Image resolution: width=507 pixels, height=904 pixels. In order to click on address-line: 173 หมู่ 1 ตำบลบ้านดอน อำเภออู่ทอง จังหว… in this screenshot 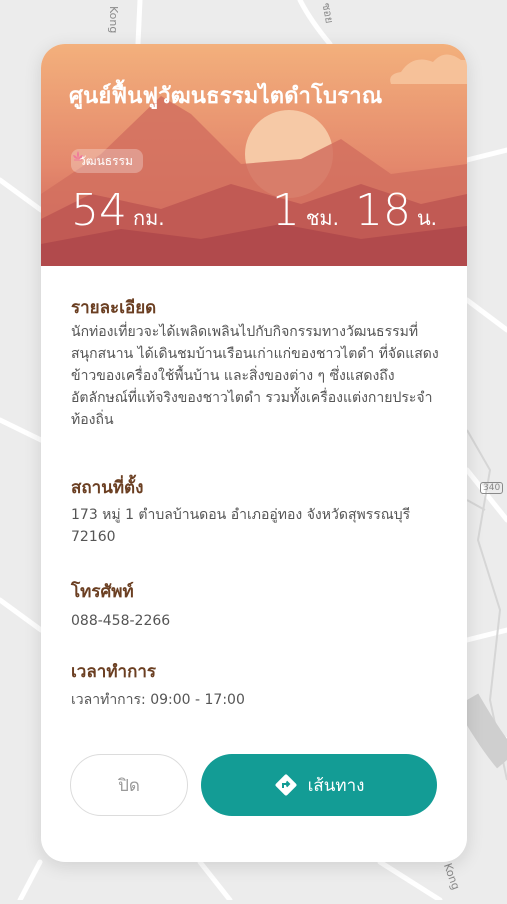, I will do `click(241, 515)`.